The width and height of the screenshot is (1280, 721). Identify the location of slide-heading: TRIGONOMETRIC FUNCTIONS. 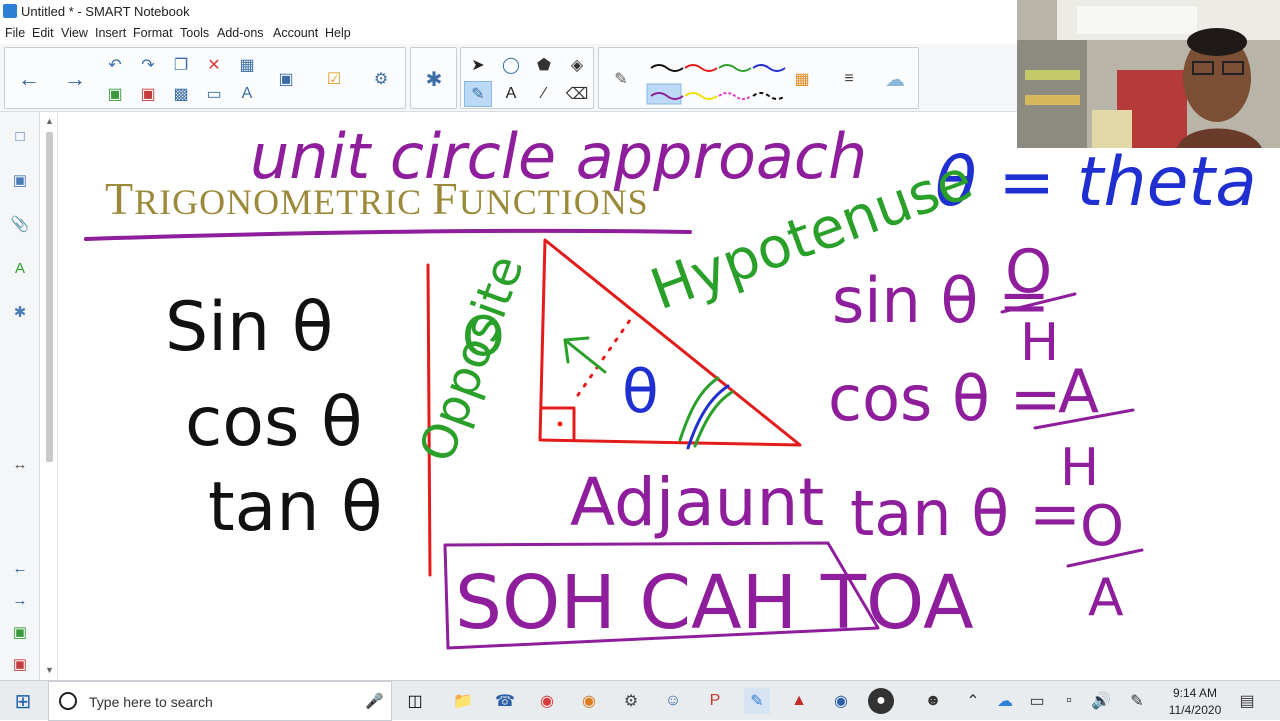
(377, 198).